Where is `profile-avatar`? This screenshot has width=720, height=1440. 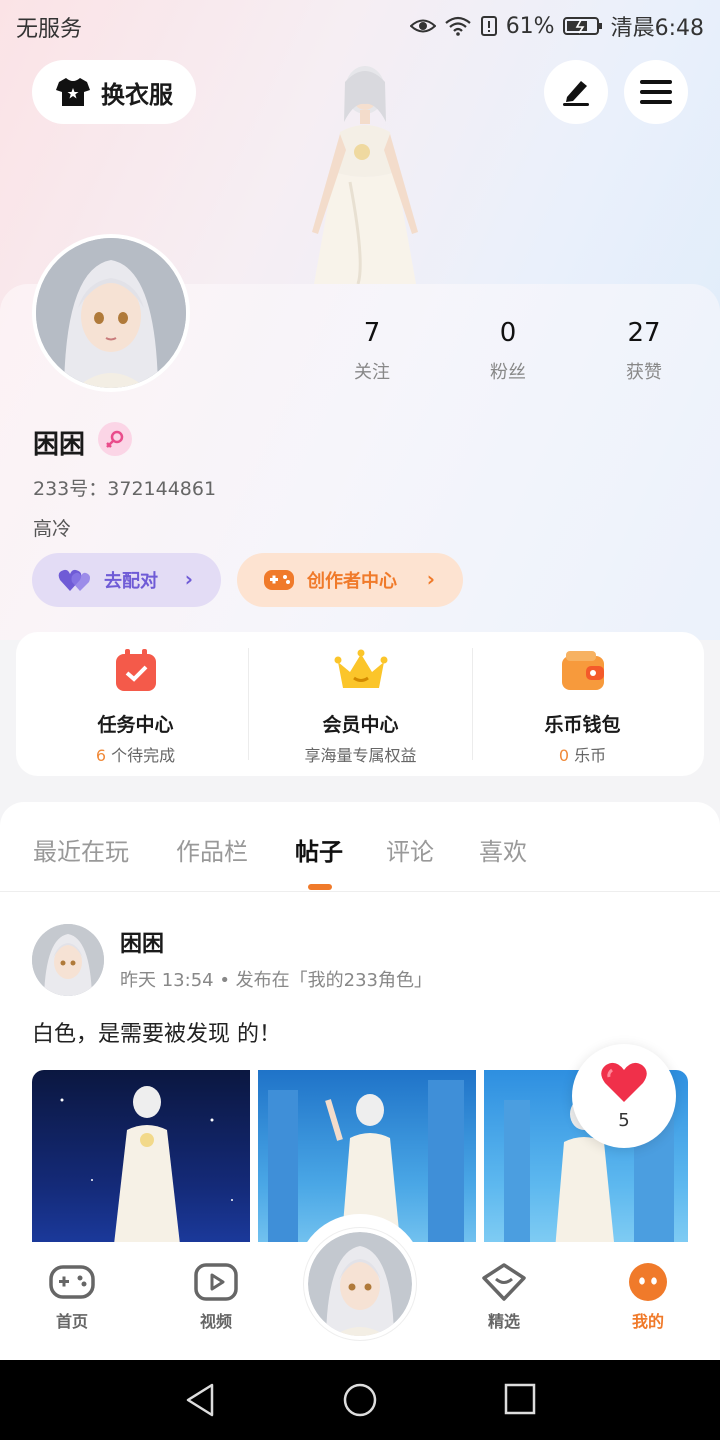
profile-avatar is located at coordinates (111, 313).